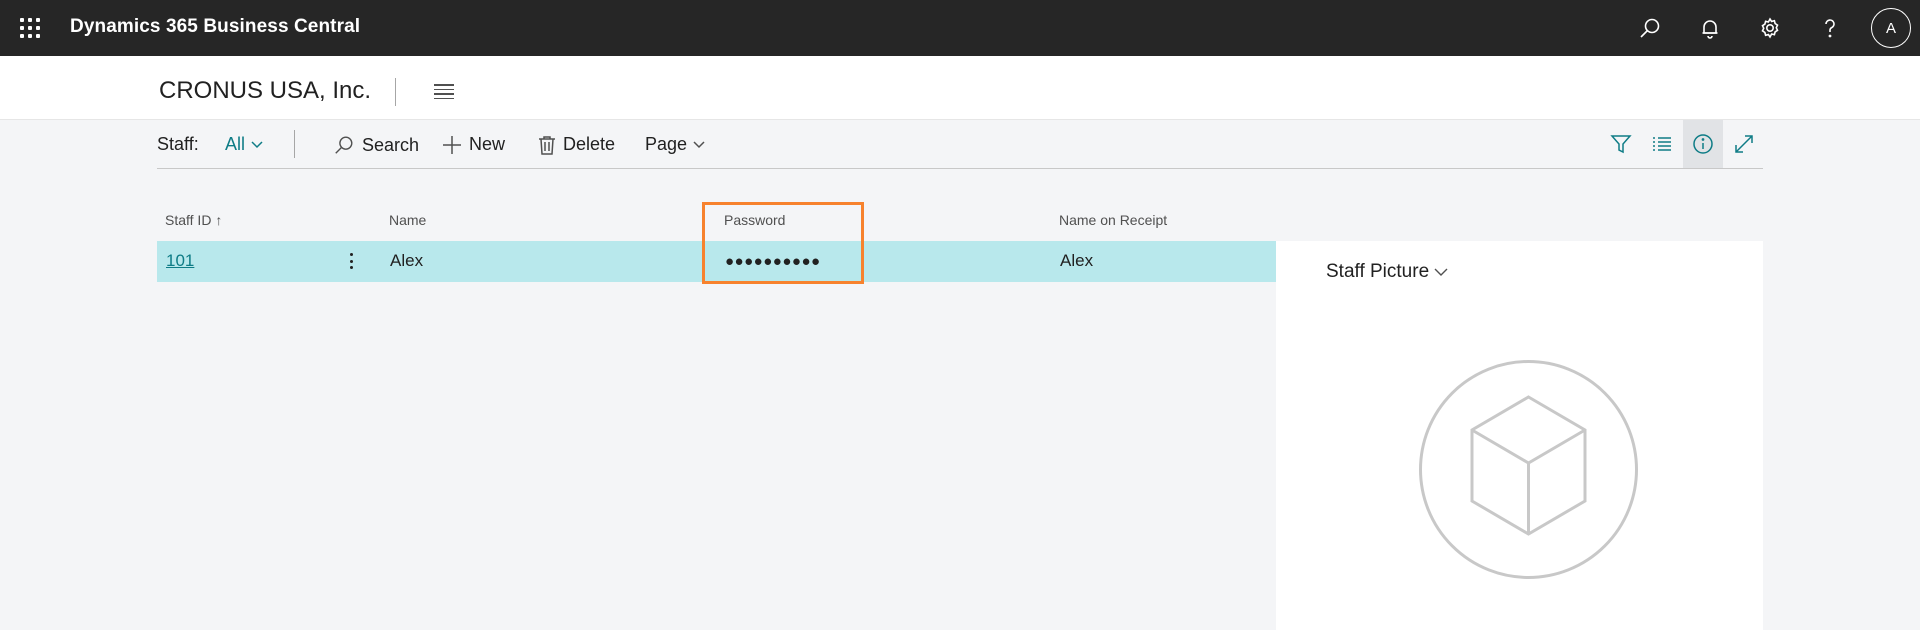 This screenshot has width=1920, height=630. Describe the element at coordinates (180, 261) in the screenshot. I see `staff-id-cell: 101` at that location.